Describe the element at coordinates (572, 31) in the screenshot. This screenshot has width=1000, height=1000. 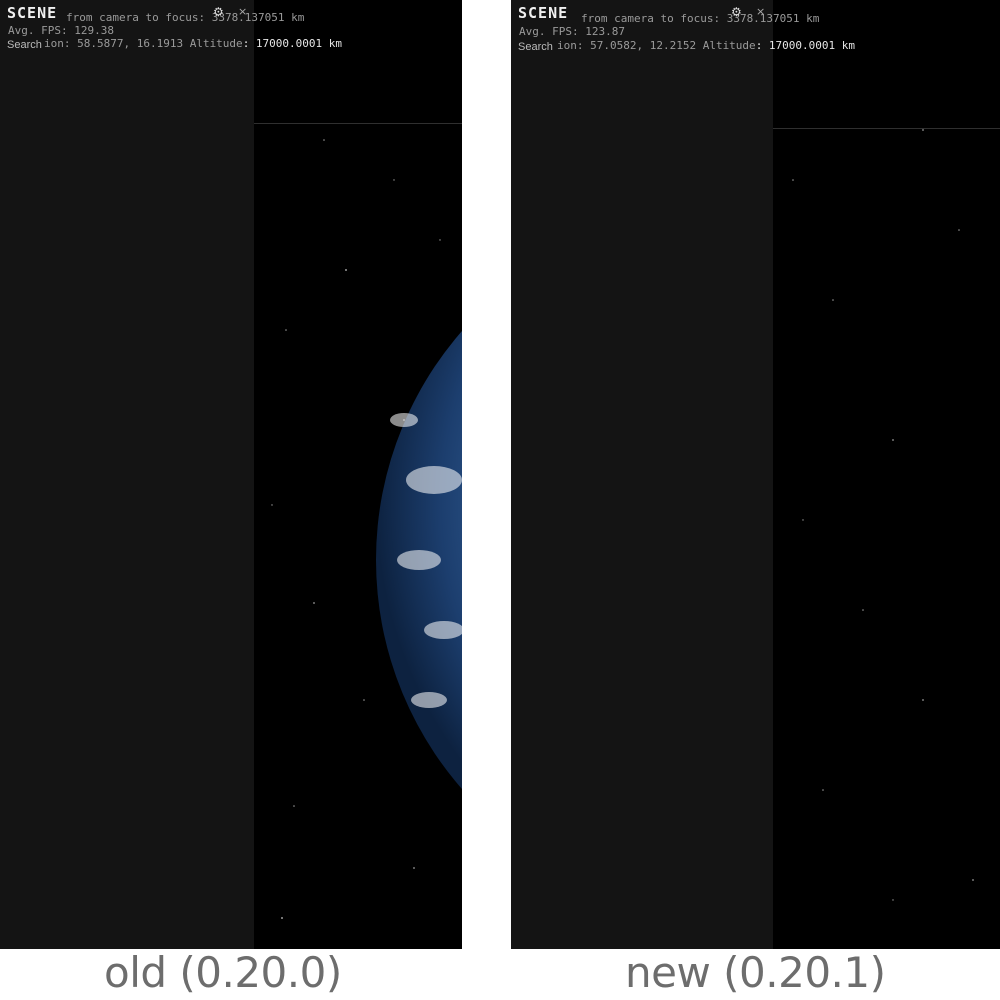
I see `hud-fps: Avg. FPS: 123.87` at that location.